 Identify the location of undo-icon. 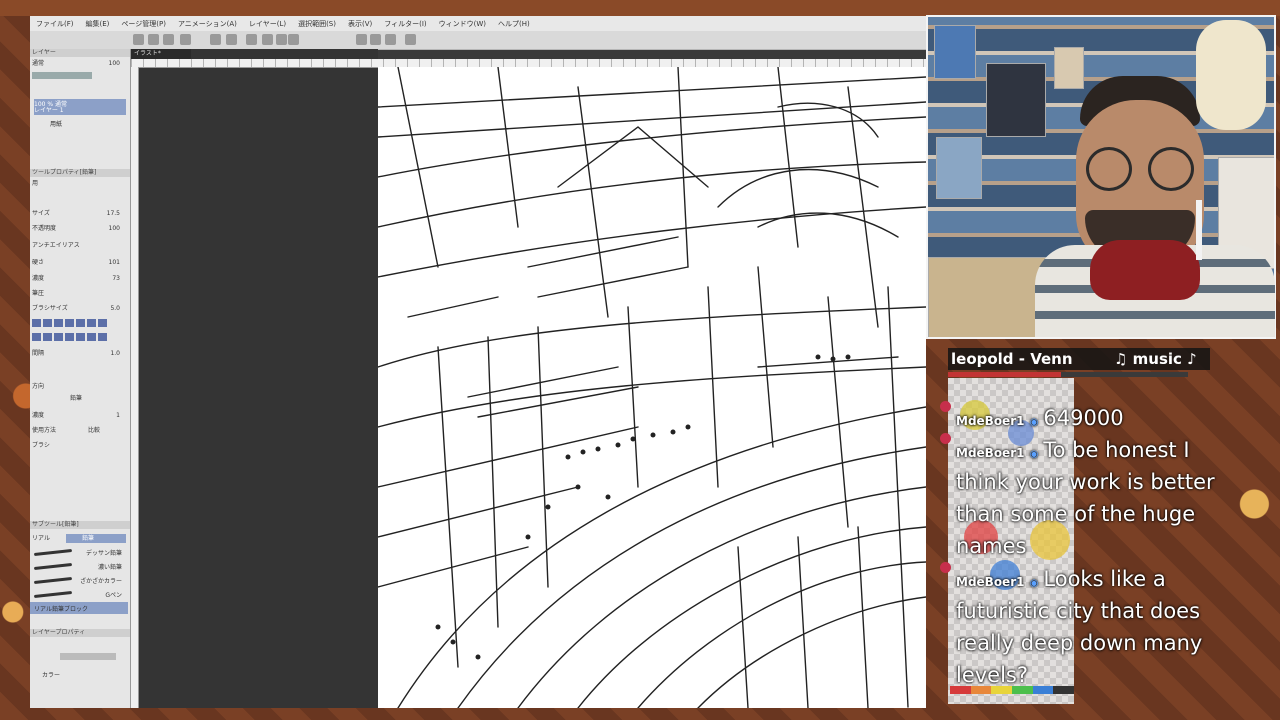
(215, 39).